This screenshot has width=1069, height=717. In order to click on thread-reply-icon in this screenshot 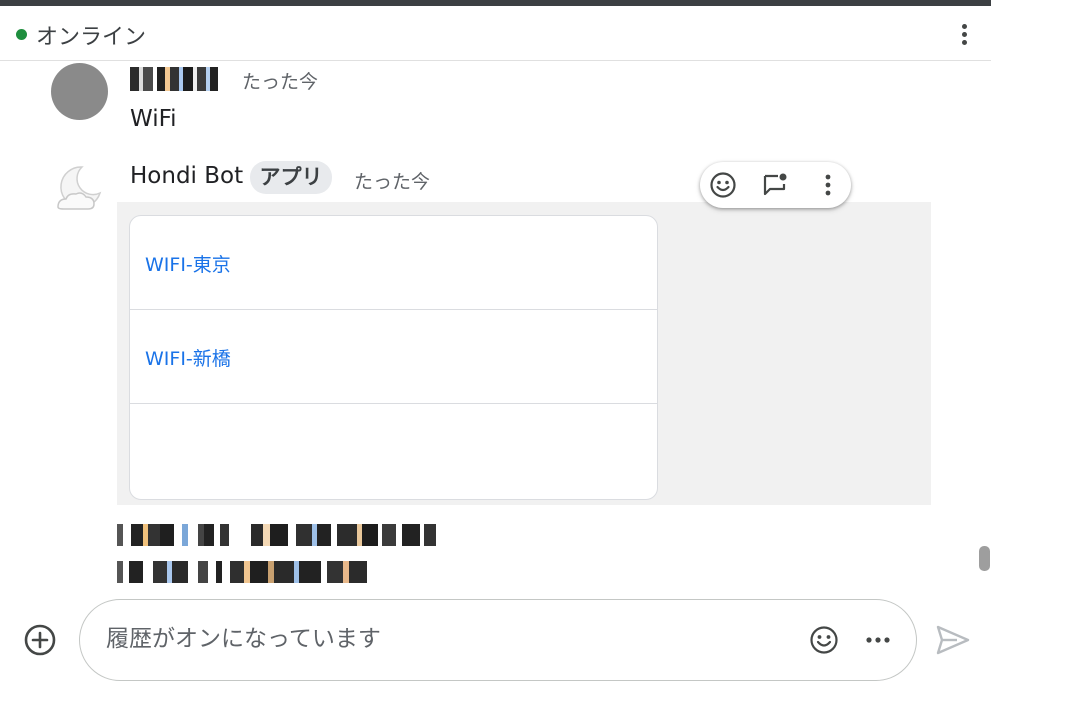, I will do `click(775, 185)`.